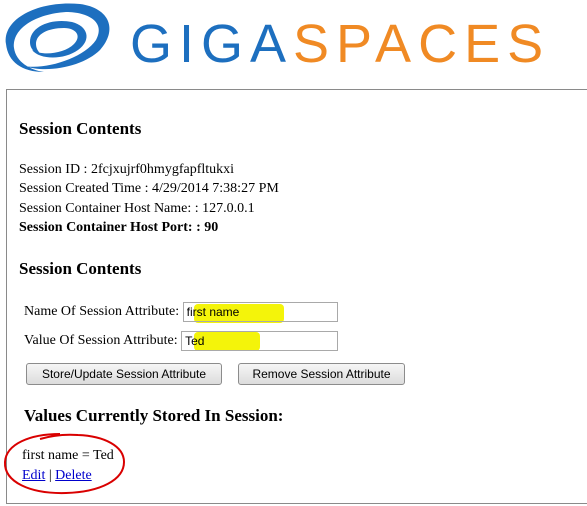 This screenshot has height=506, width=587. What do you see at coordinates (68, 455) in the screenshot?
I see `stored-item-text: first name = Ted` at bounding box center [68, 455].